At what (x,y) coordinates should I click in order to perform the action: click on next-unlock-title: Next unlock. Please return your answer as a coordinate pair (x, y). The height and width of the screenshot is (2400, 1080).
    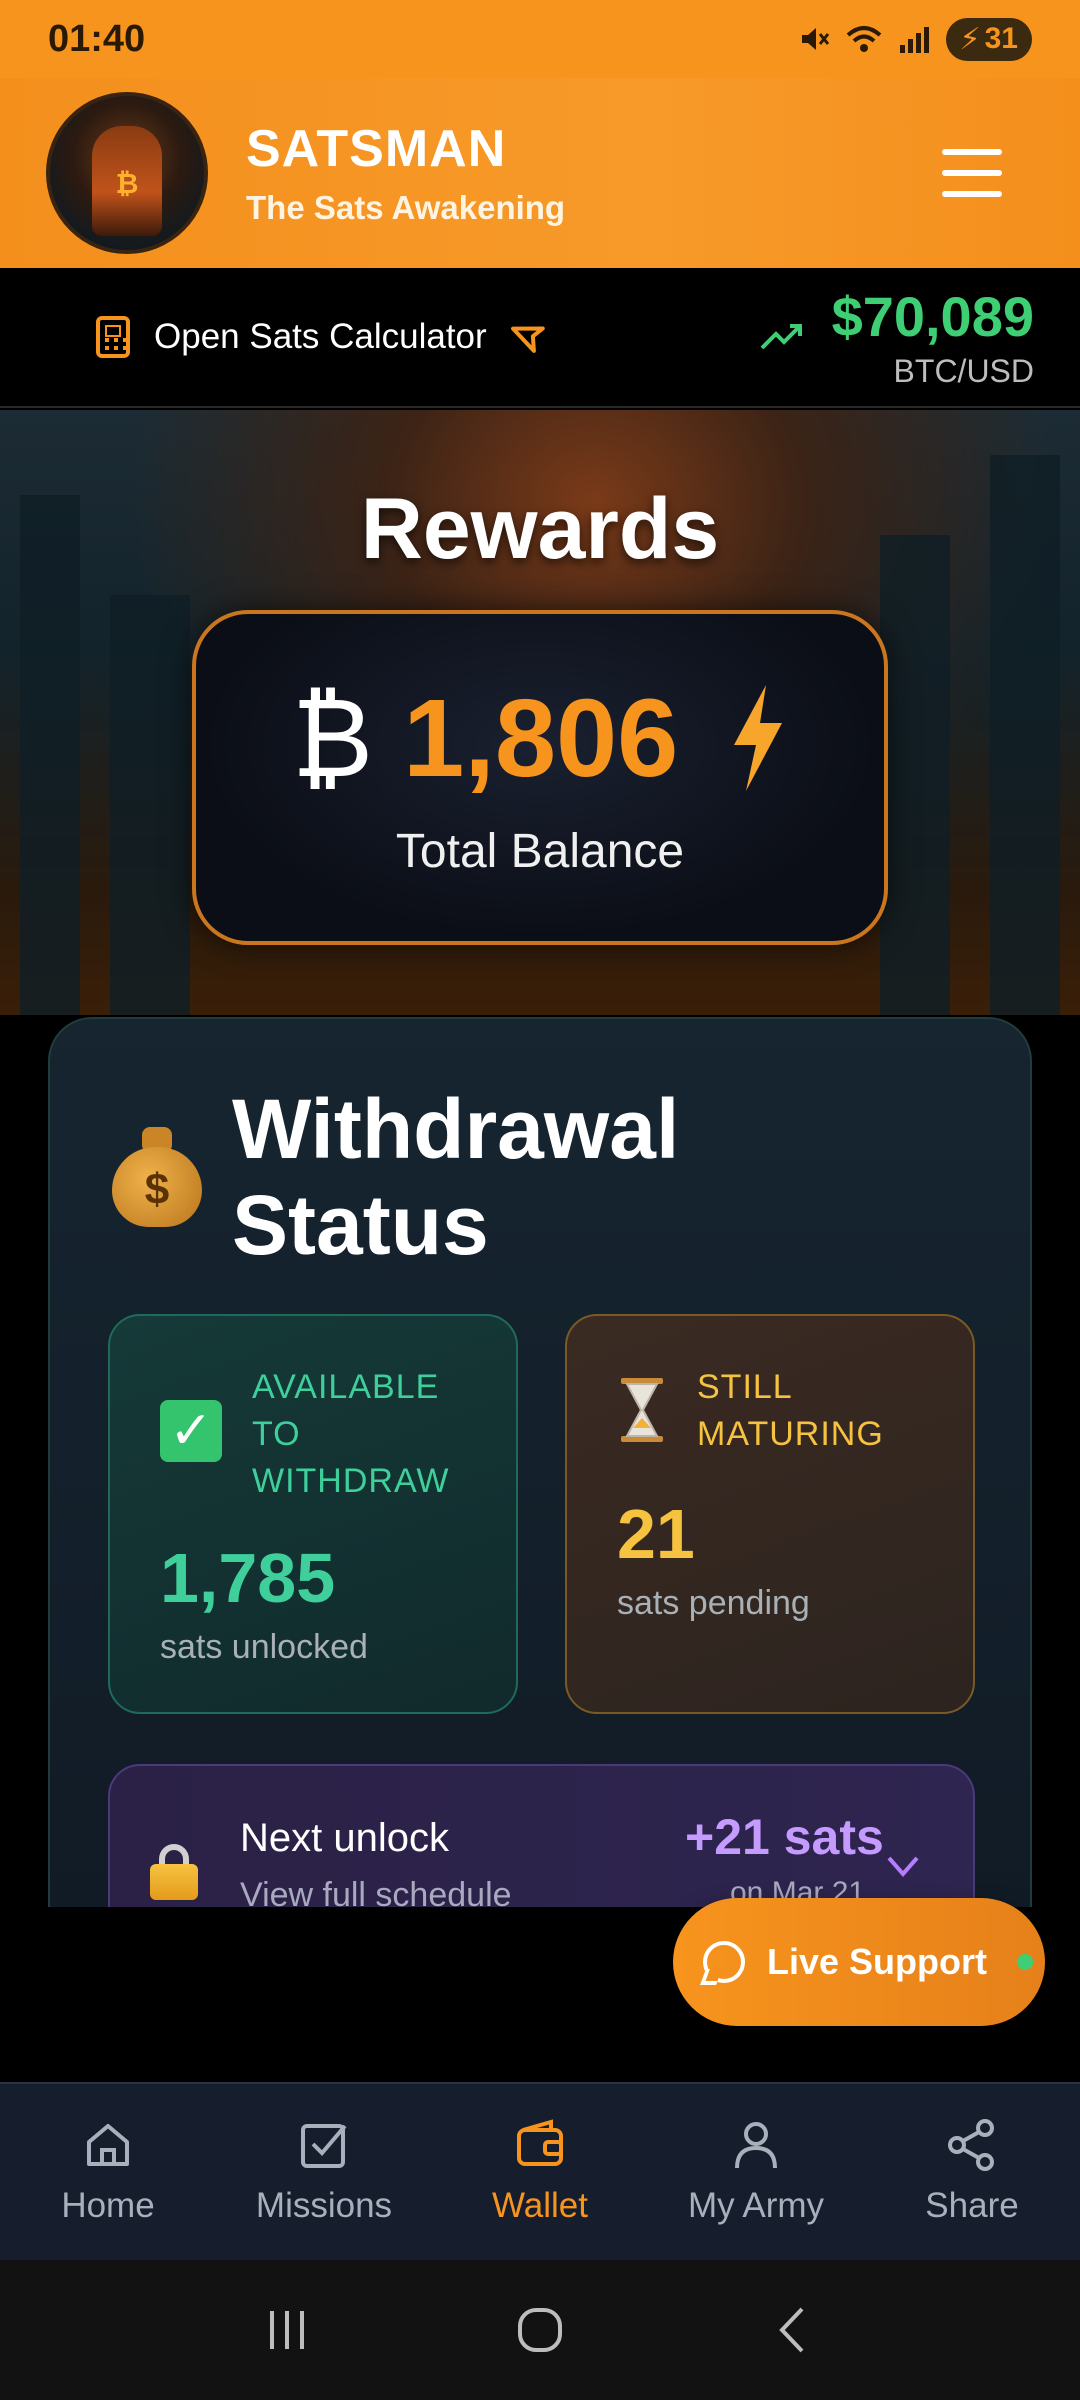
    Looking at the image, I should click on (344, 1838).